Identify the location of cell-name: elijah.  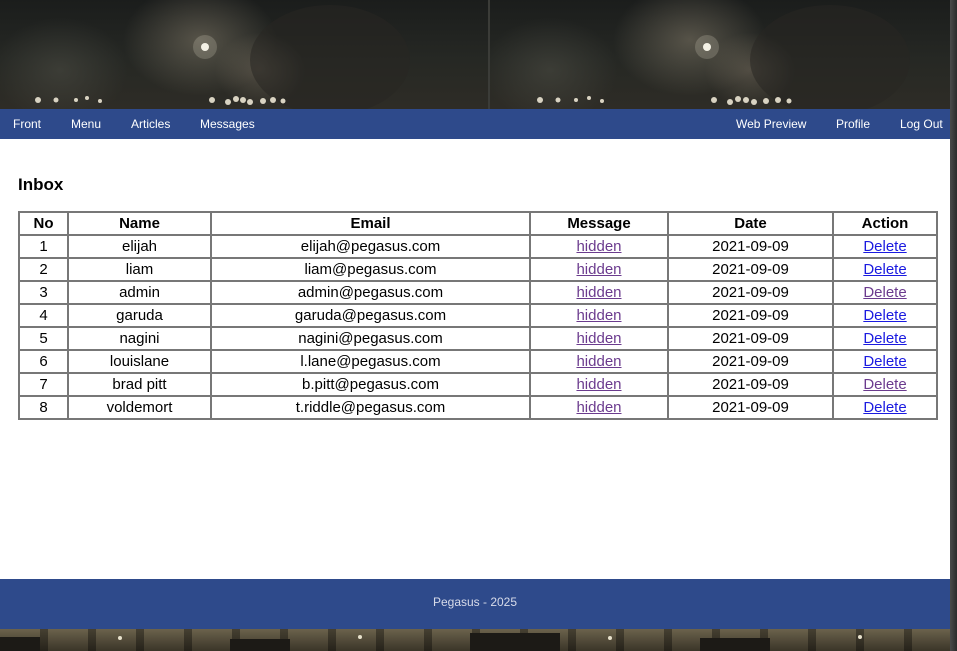
(139, 246).